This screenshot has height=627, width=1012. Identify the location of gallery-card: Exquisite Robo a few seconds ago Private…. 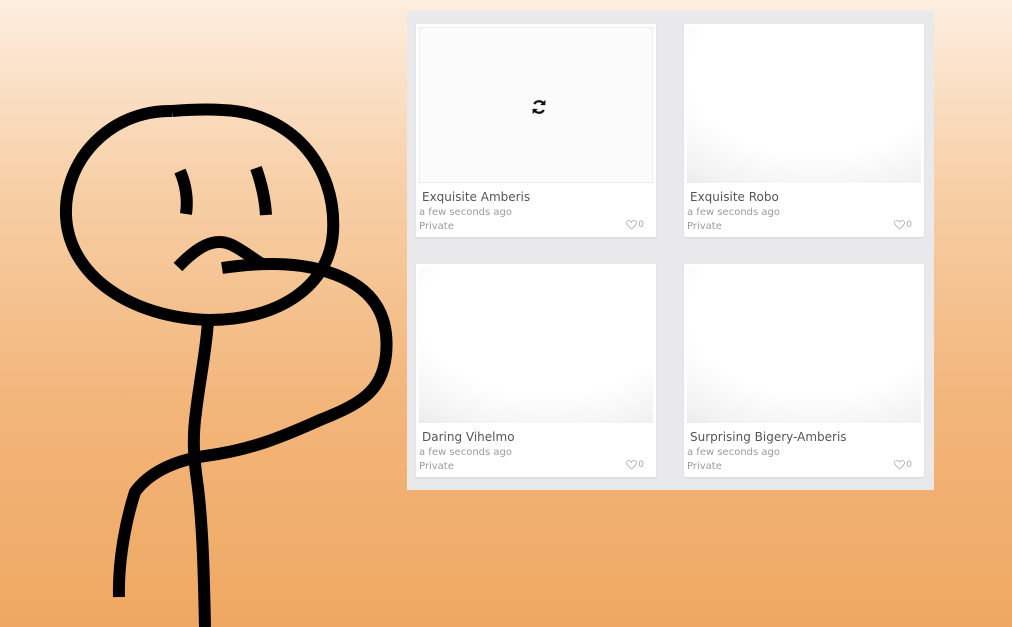
(804, 130).